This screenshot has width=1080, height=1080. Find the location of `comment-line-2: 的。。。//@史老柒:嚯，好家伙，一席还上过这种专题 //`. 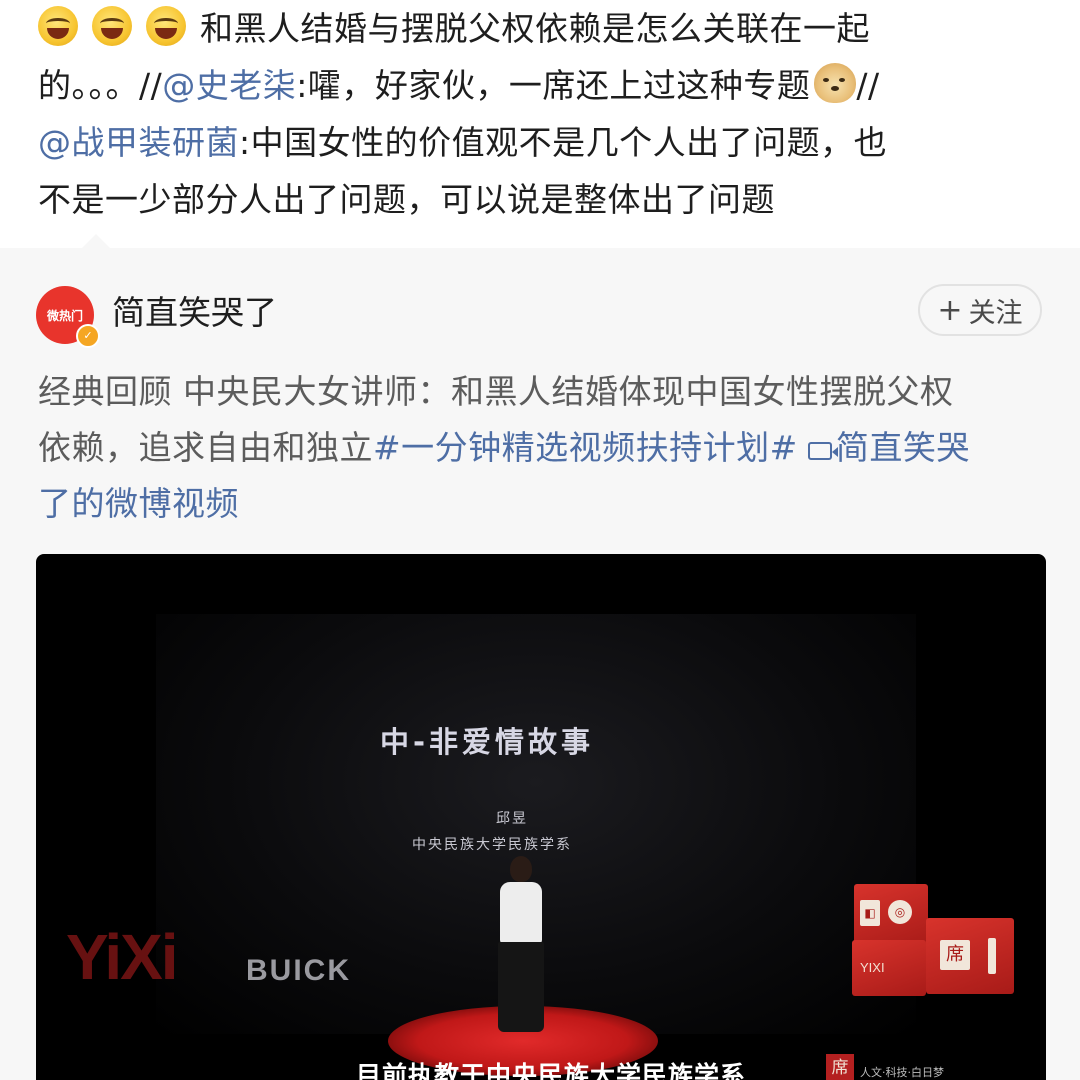

comment-line-2: 的。。。//@史老柒:嚯，好家伙，一席还上过这种专题 // is located at coordinates (543, 85).